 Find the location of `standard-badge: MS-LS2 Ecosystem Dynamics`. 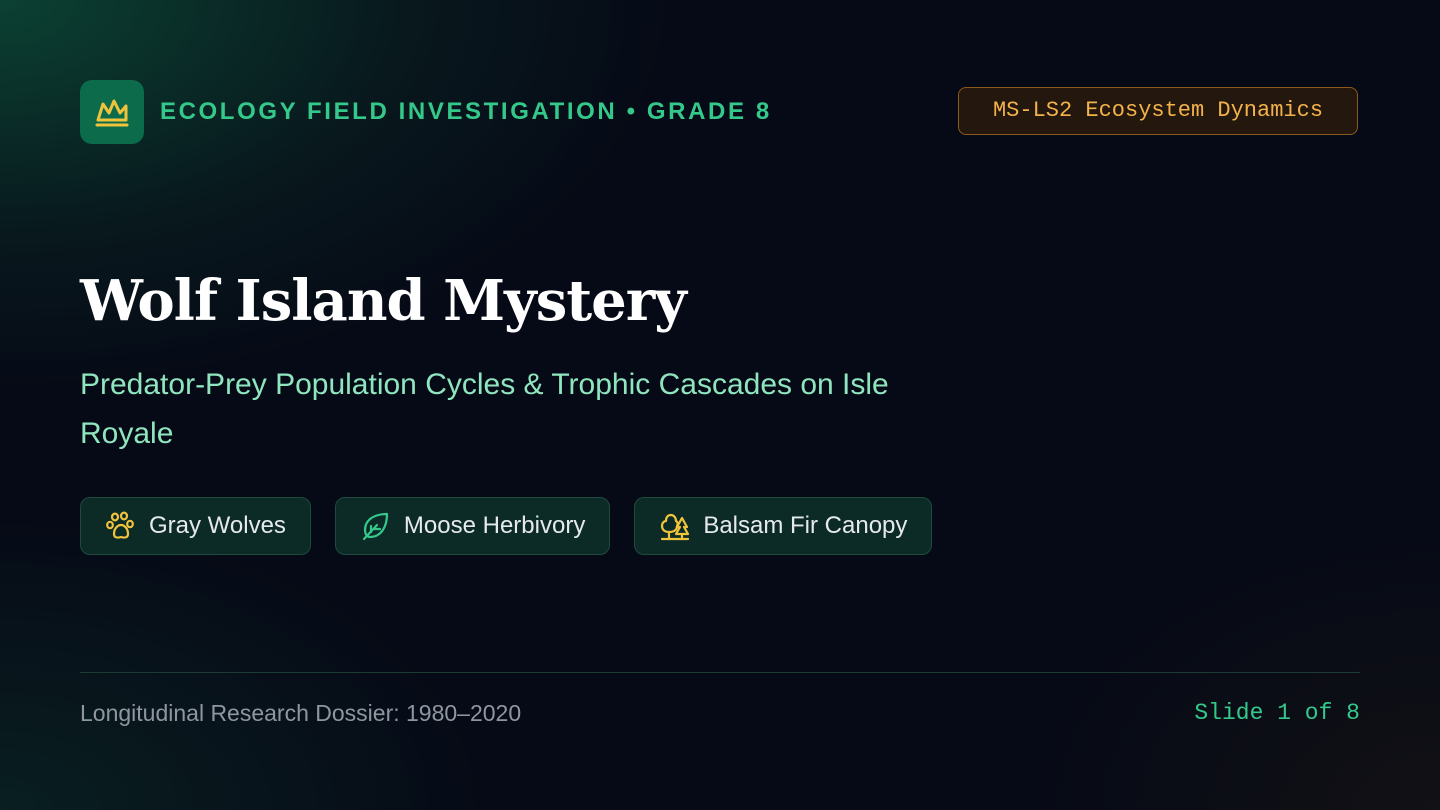

standard-badge: MS-LS2 Ecosystem Dynamics is located at coordinates (1158, 111).